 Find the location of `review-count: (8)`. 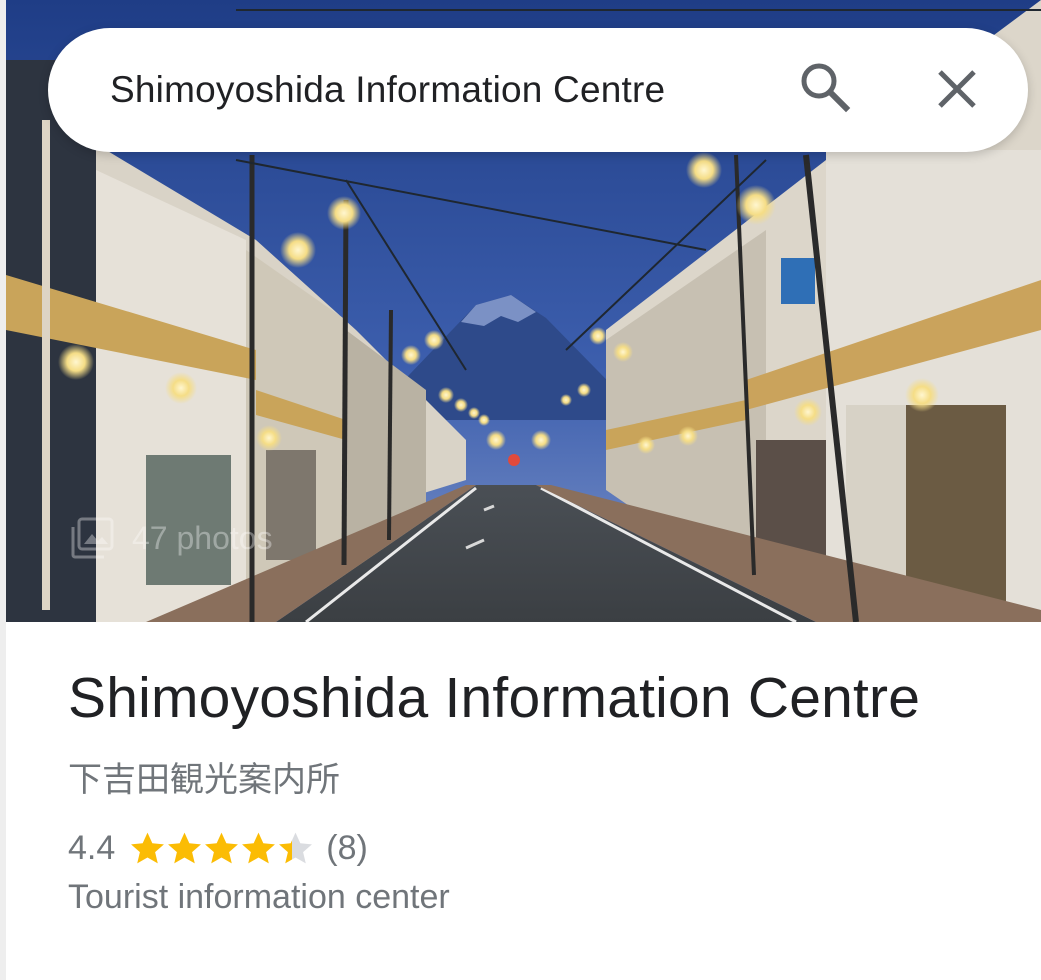

review-count: (8) is located at coordinates (347, 848).